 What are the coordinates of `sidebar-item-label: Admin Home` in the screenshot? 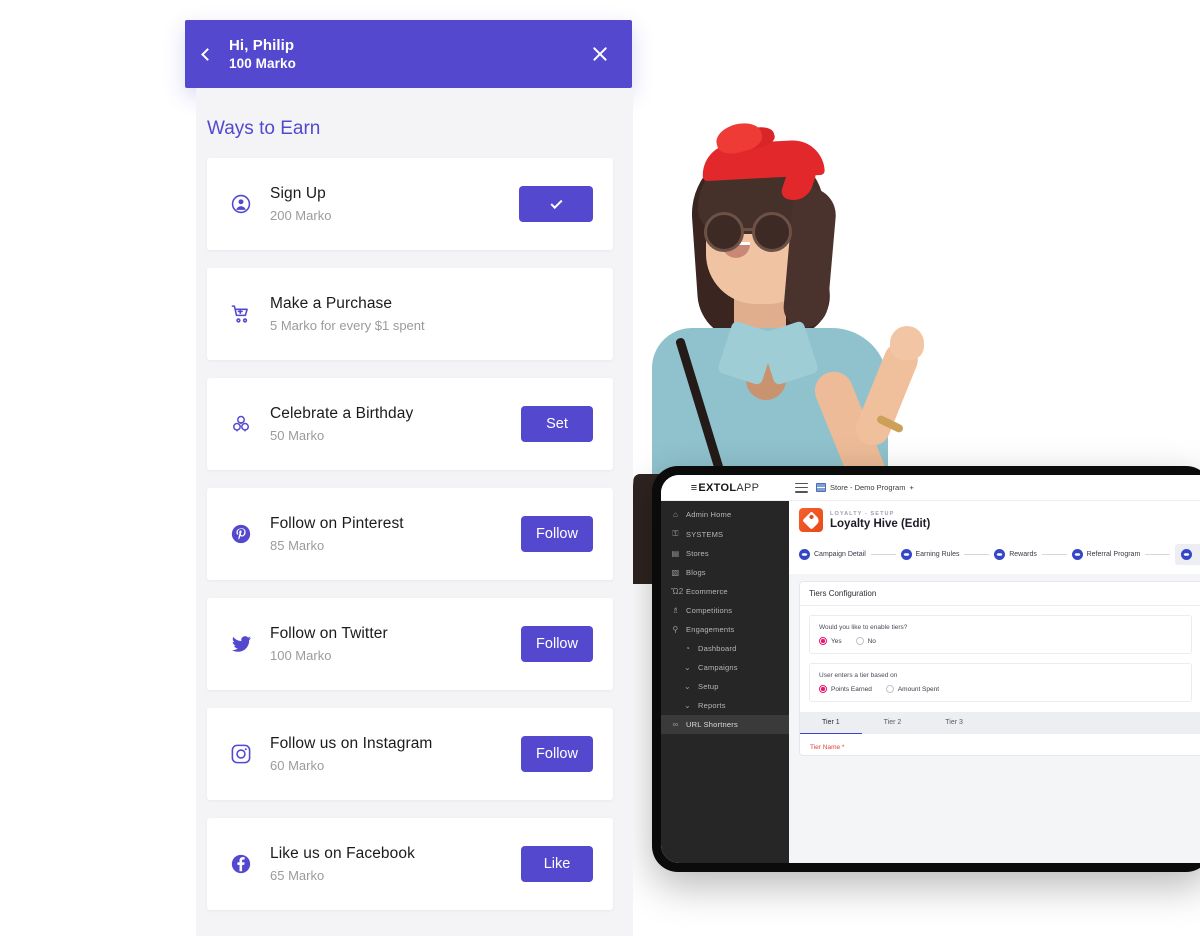 It's located at (709, 514).